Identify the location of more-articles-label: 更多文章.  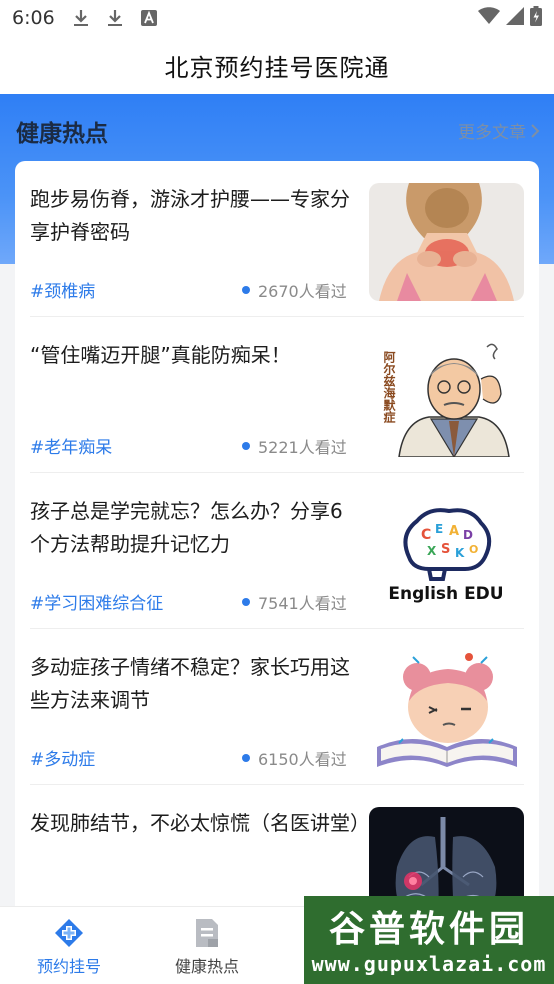
(492, 133).